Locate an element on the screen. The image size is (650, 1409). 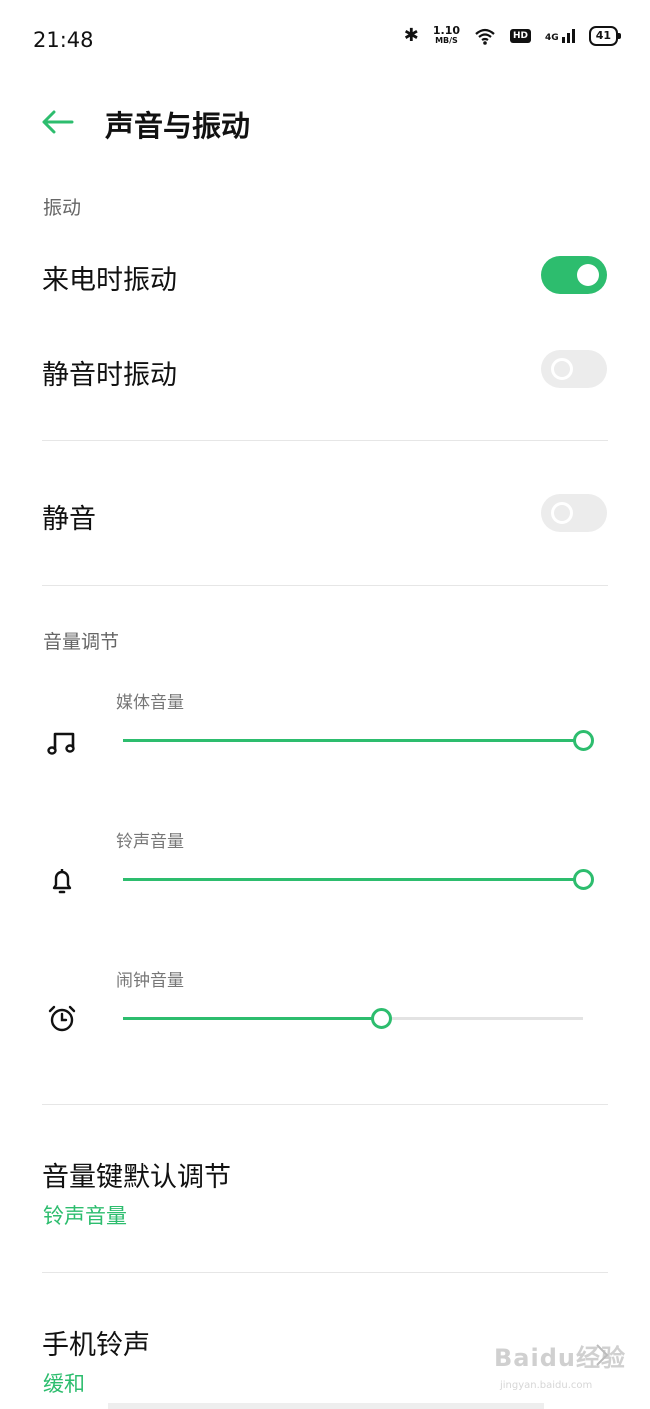
ringtone-volume-slider is located at coordinates (358, 879).